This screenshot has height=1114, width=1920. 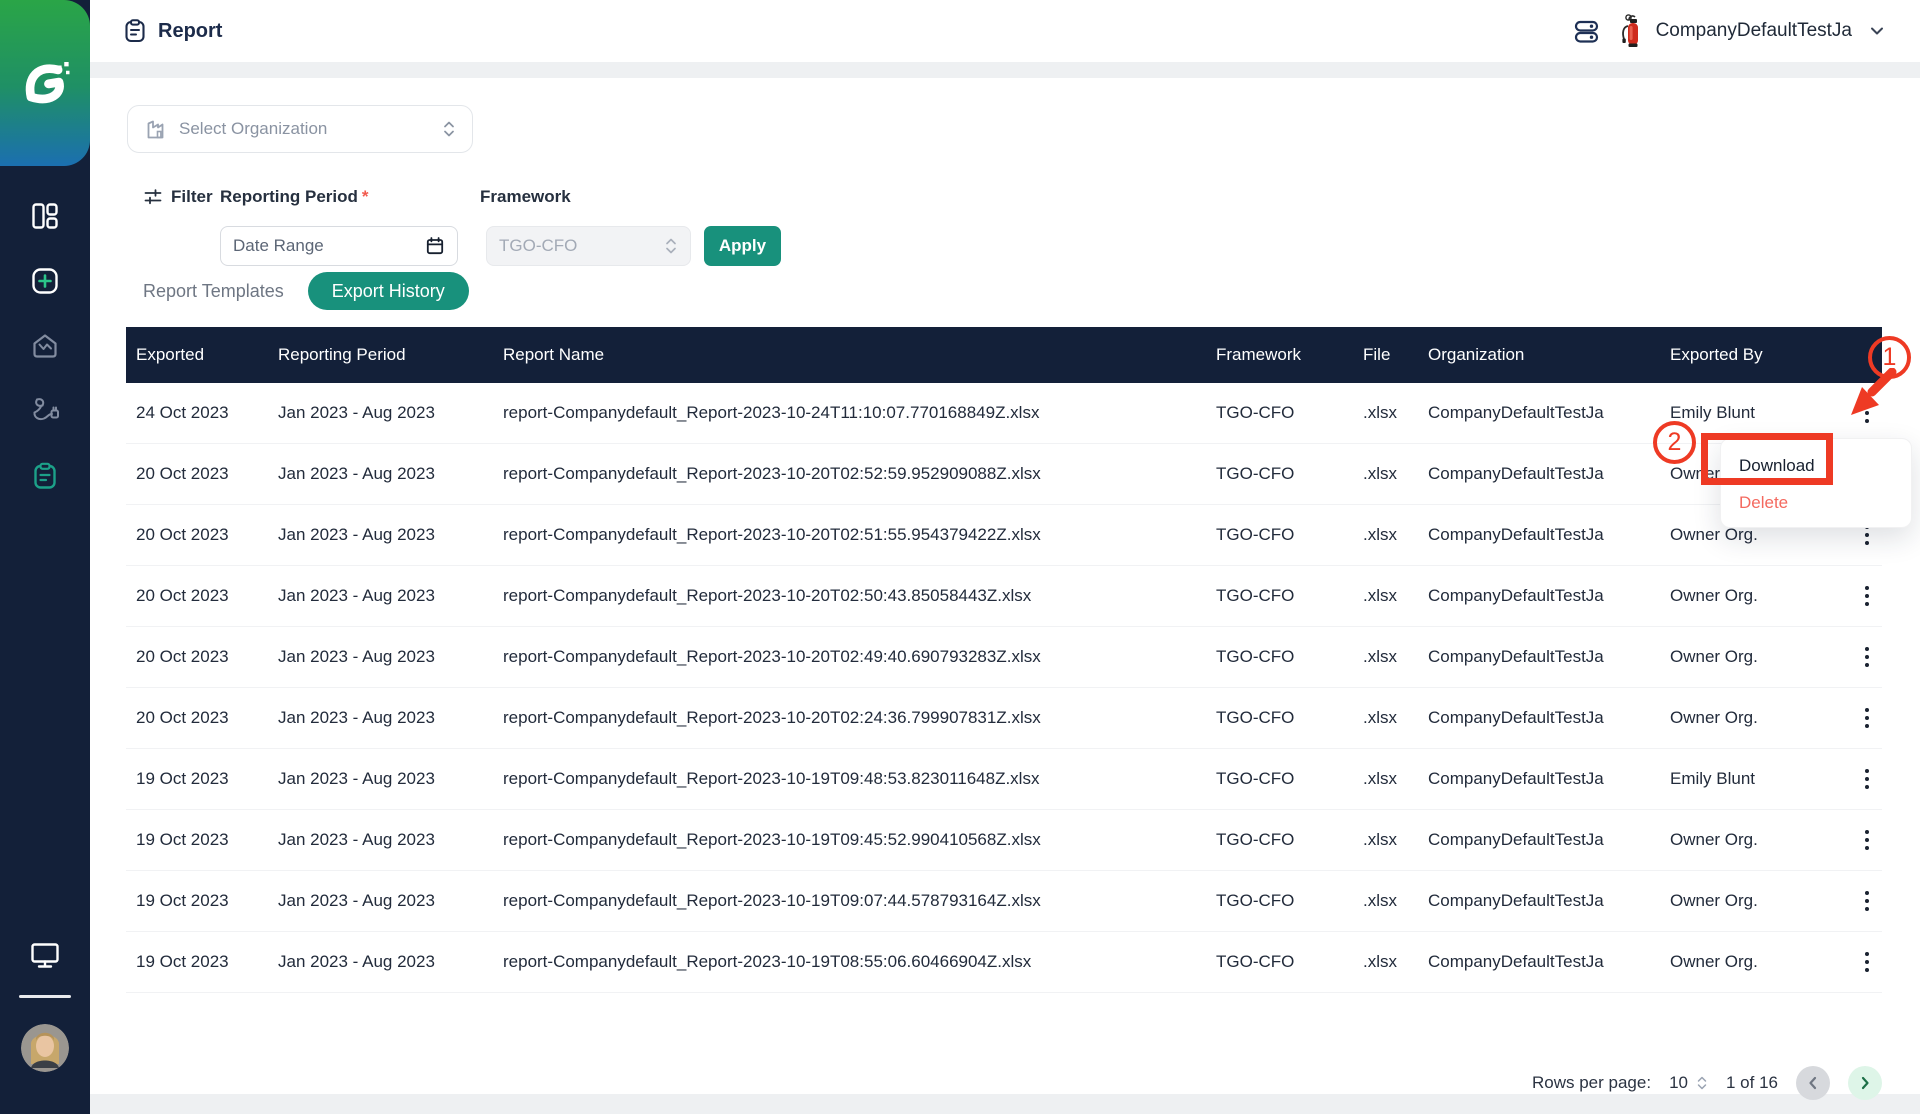 What do you see at coordinates (182, 412) in the screenshot?
I see `cell-exported: 24 Oct 2023` at bounding box center [182, 412].